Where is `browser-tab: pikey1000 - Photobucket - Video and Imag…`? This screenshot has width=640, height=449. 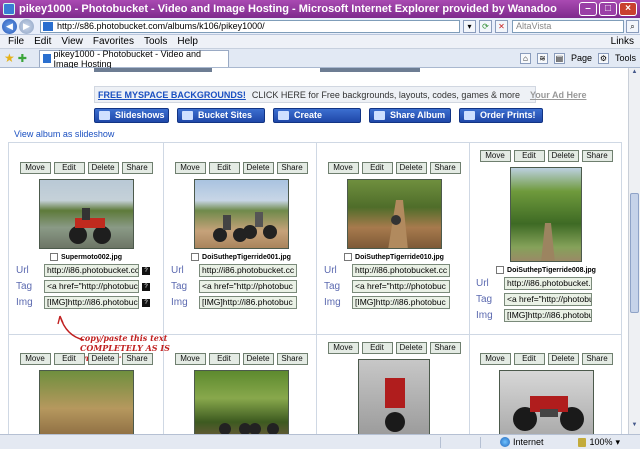
browser-tab: pikey1000 - Photobucket - Video and Imag… is located at coordinates (133, 59).